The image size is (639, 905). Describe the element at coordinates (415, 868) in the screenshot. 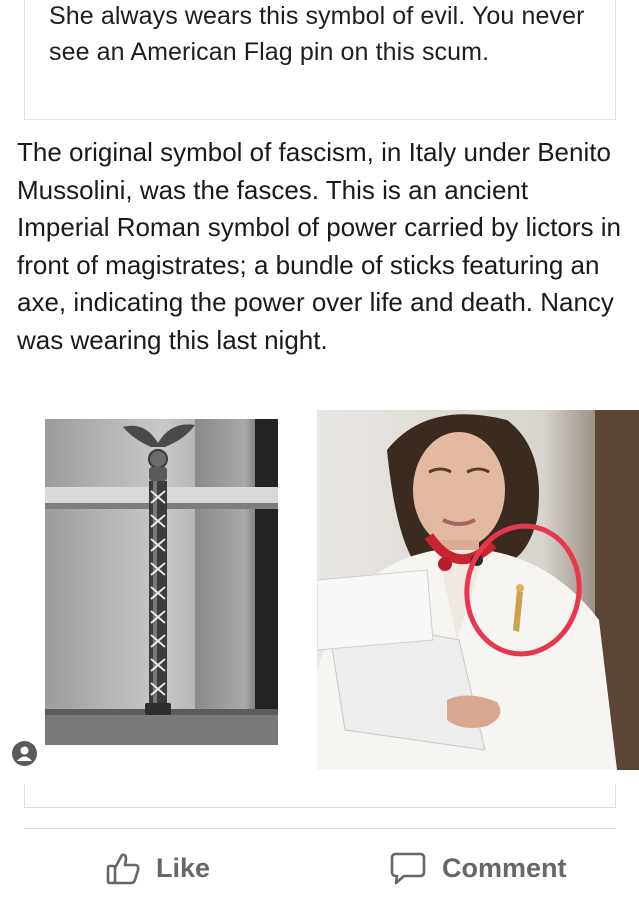

I see `speech-bubble-icon` at that location.